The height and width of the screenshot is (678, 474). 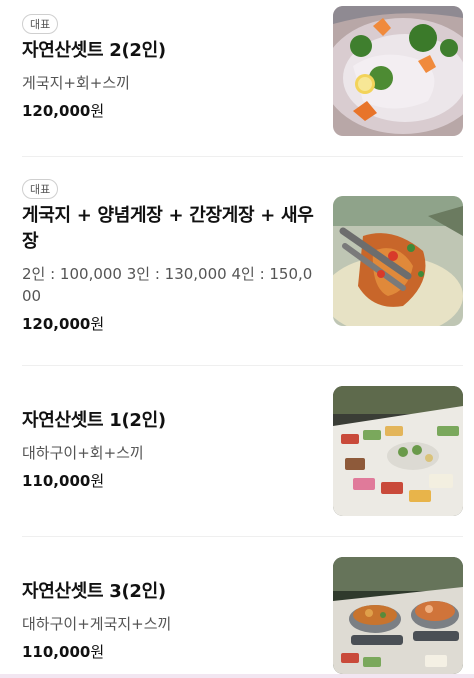 What do you see at coordinates (168, 228) in the screenshot?
I see `menu-name: 게국지 + 양념게장 + 간장게장 + 새우장` at bounding box center [168, 228].